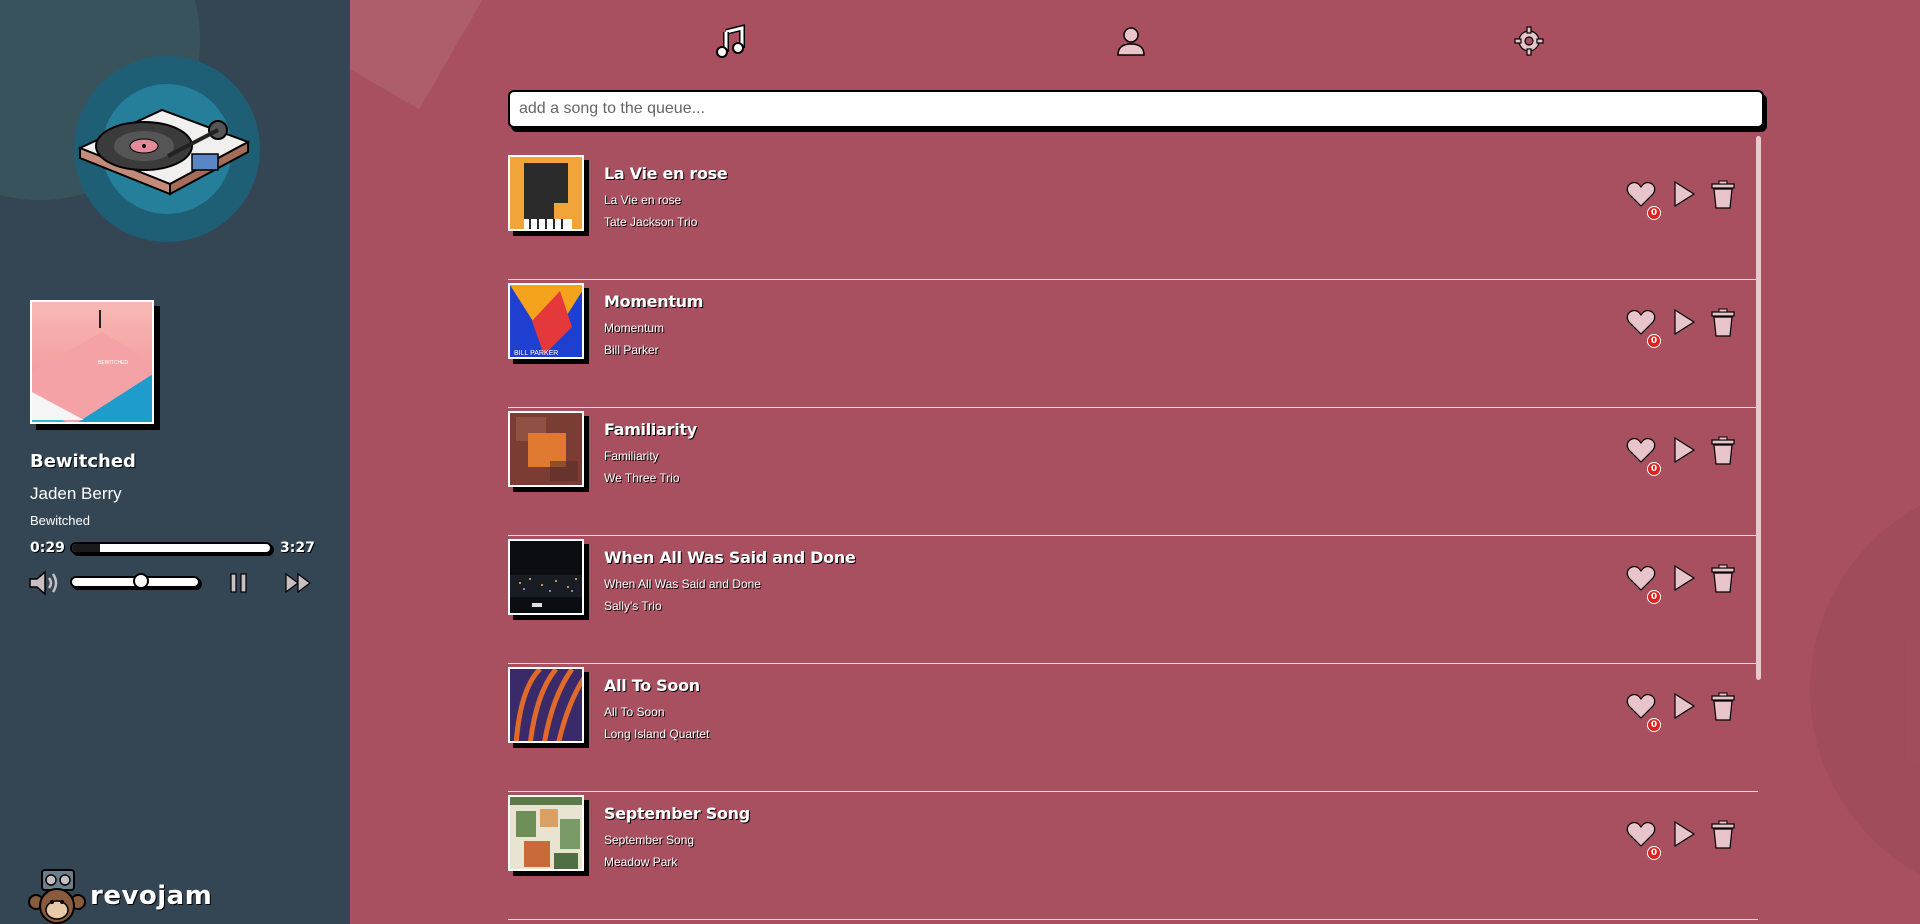  I want to click on volume-knob, so click(141, 581).